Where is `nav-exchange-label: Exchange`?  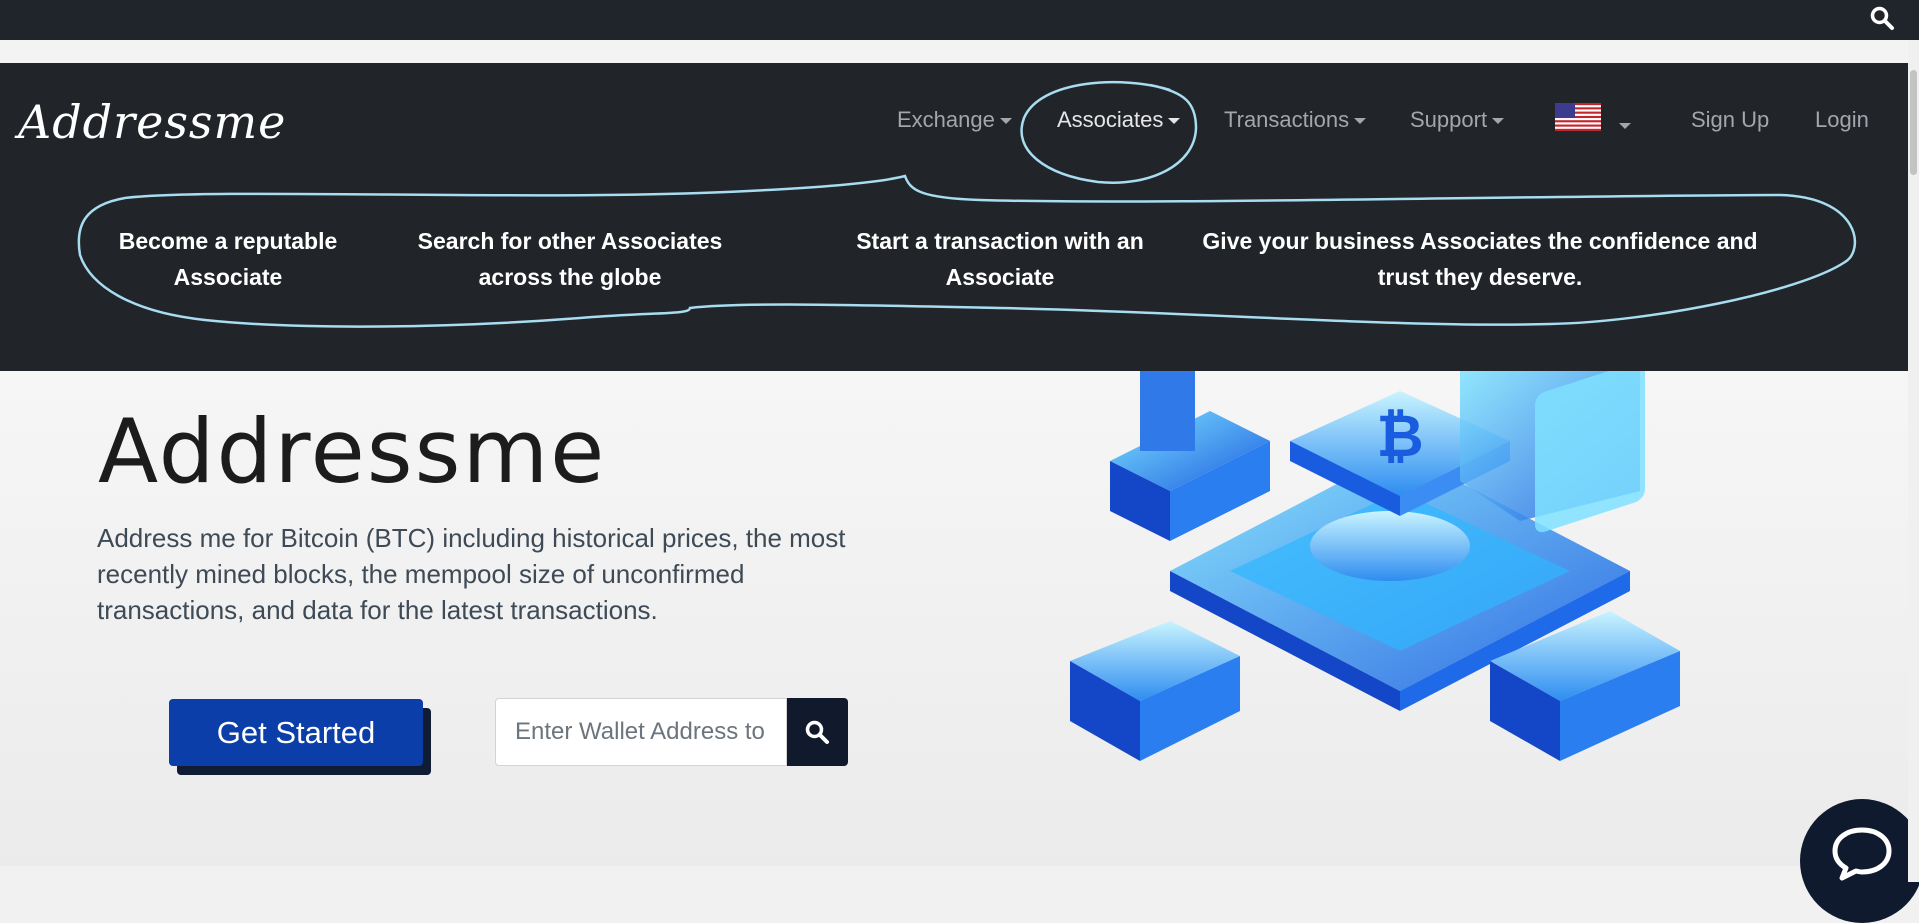
nav-exchange-label: Exchange is located at coordinates (946, 119).